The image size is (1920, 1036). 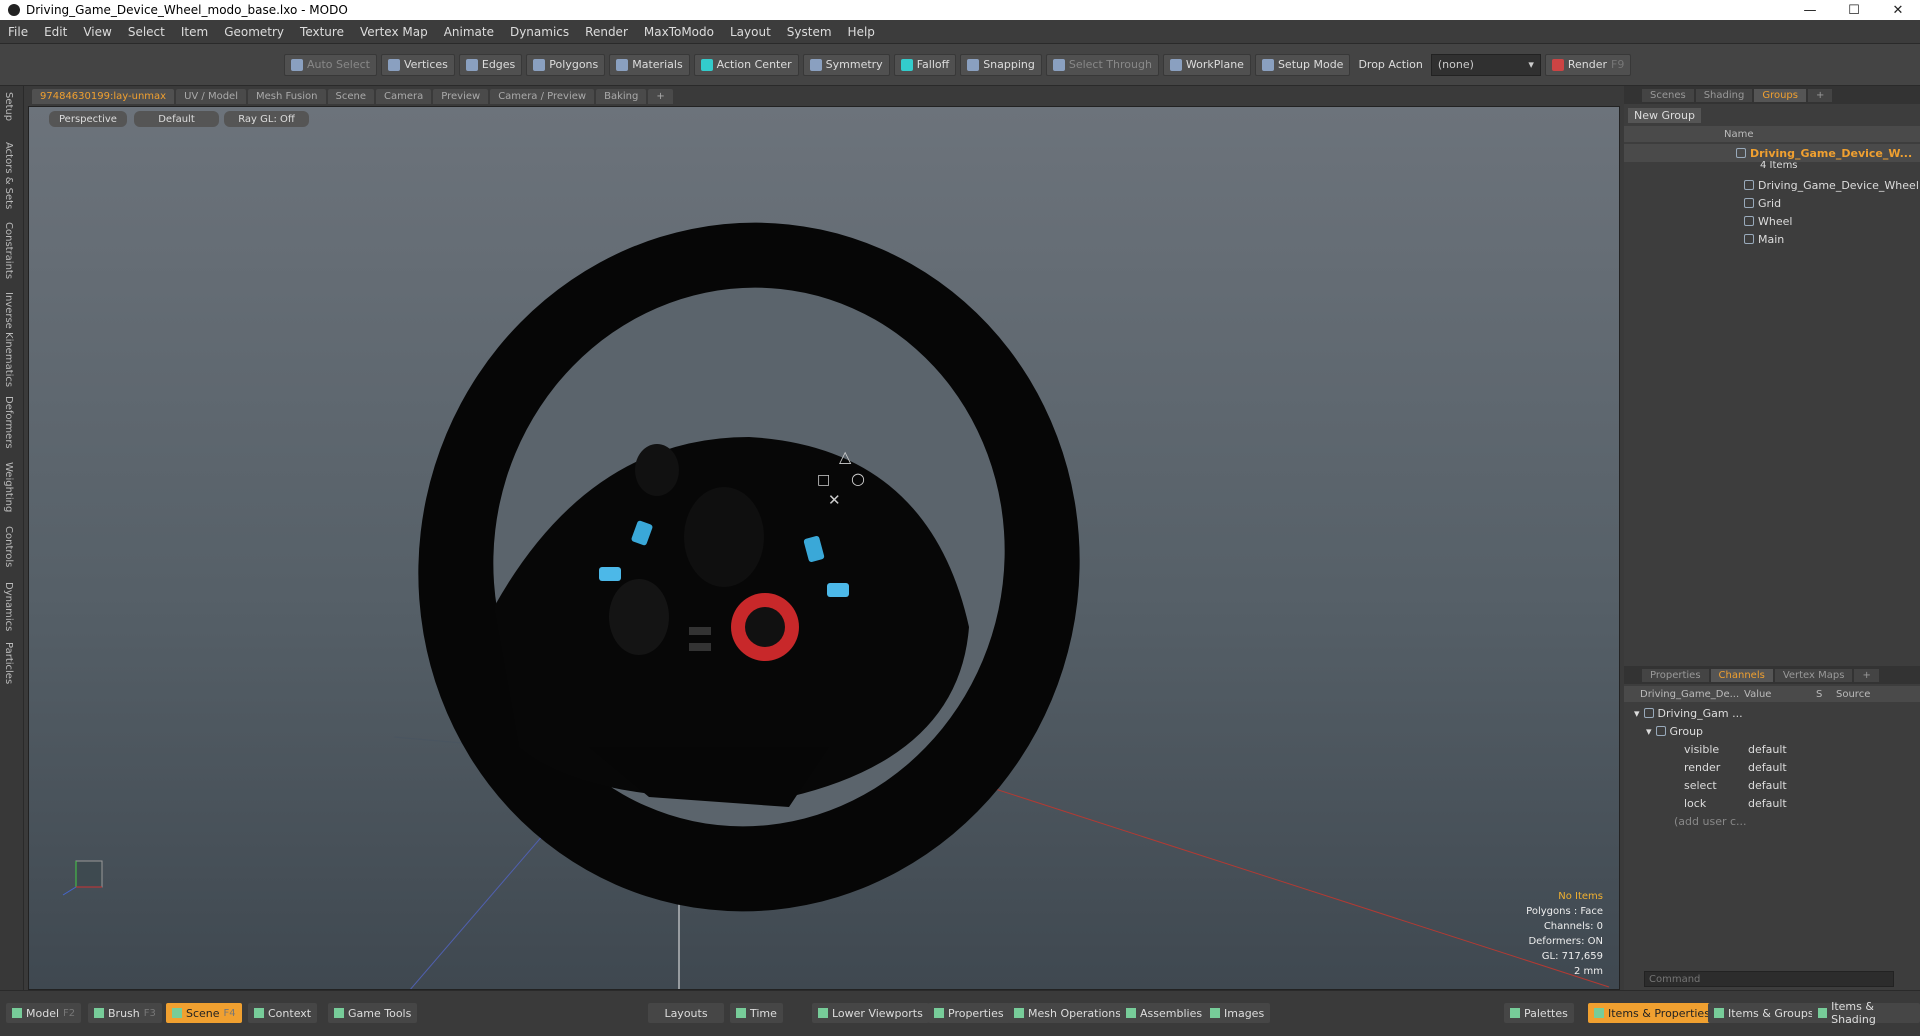 I want to click on tab-vertex-maps: Vertex Maps, so click(x=1813, y=675).